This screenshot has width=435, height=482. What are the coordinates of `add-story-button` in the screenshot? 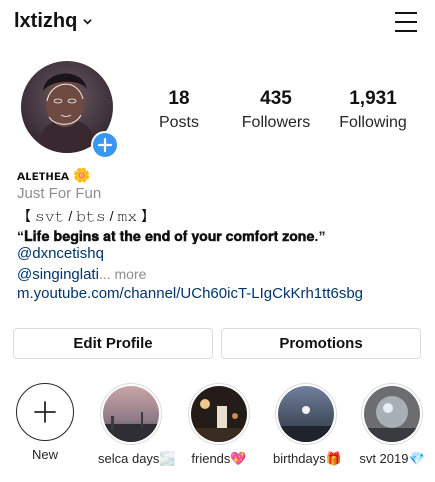 It's located at (105, 145).